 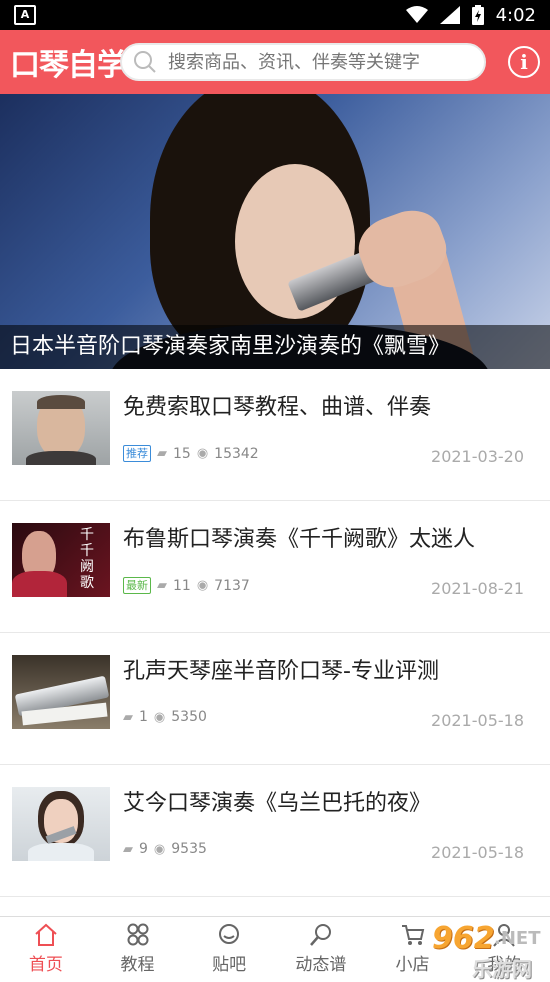 I want to click on watermark-text: 乐游网, so click(x=502, y=969).